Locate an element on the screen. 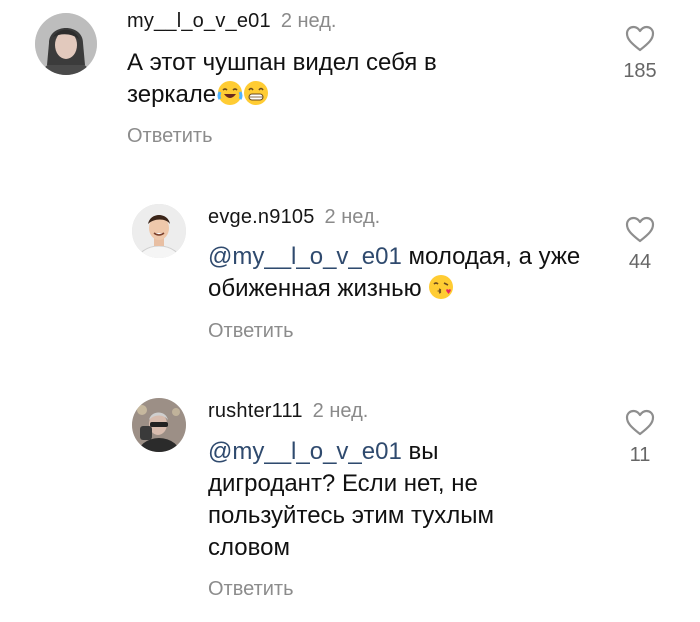 This screenshot has width=700, height=622. like-count: 11 is located at coordinates (640, 455).